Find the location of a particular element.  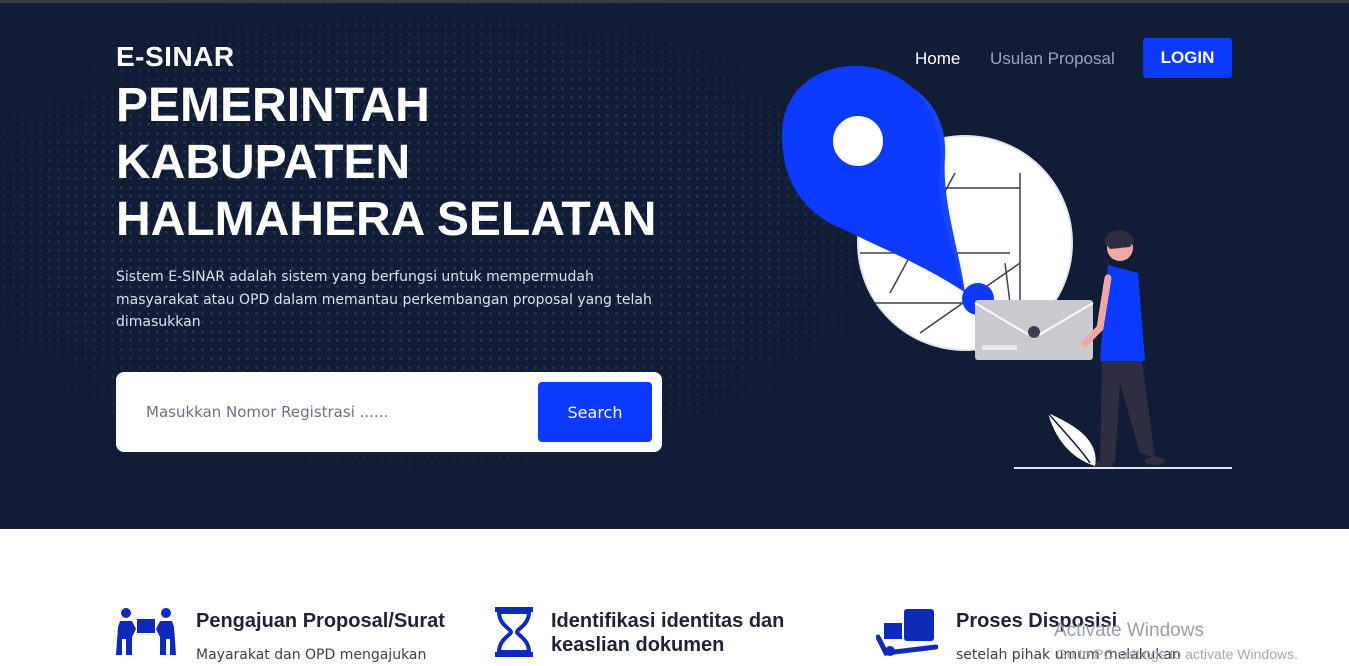

feature-title-line-2: keaslian dokumen is located at coordinates (638, 645).